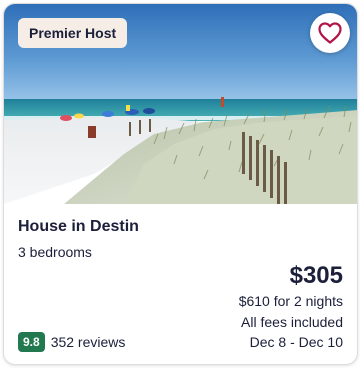 The height and width of the screenshot is (370, 363). What do you see at coordinates (292, 322) in the screenshot?
I see `fees-note: All fees included` at bounding box center [292, 322].